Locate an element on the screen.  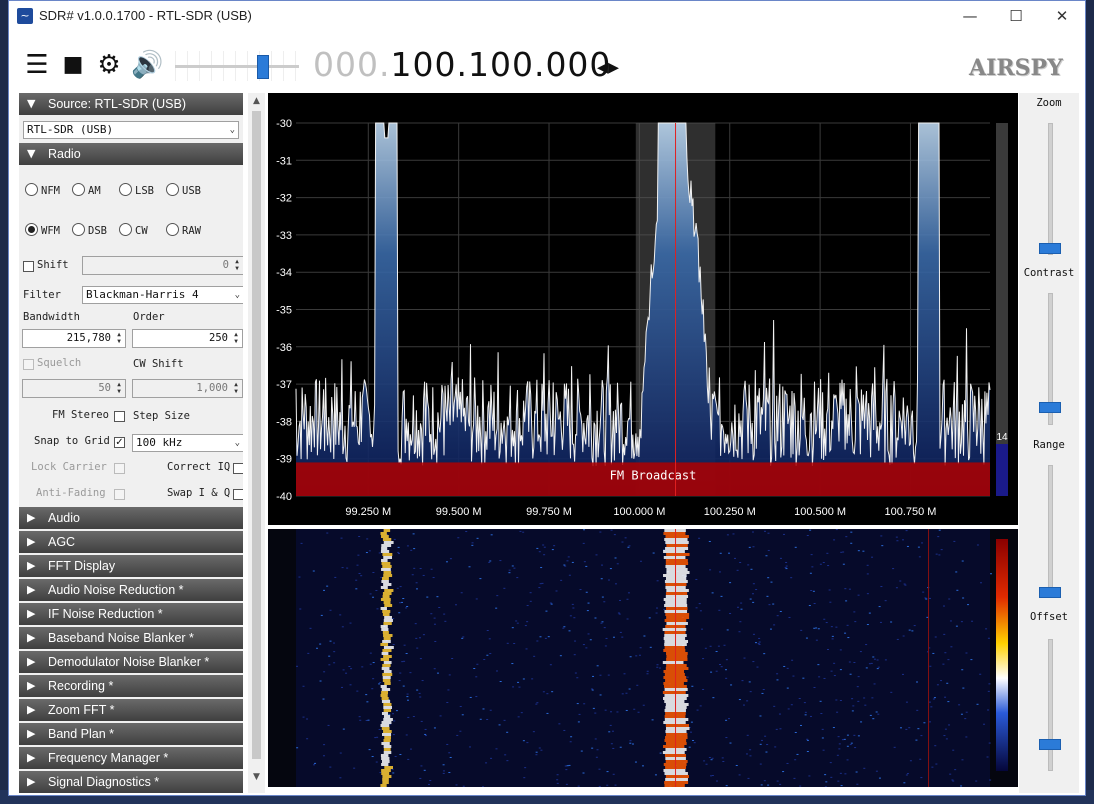
device-select: RTL-SDR (USB) ⌄ is located at coordinates (131, 130).